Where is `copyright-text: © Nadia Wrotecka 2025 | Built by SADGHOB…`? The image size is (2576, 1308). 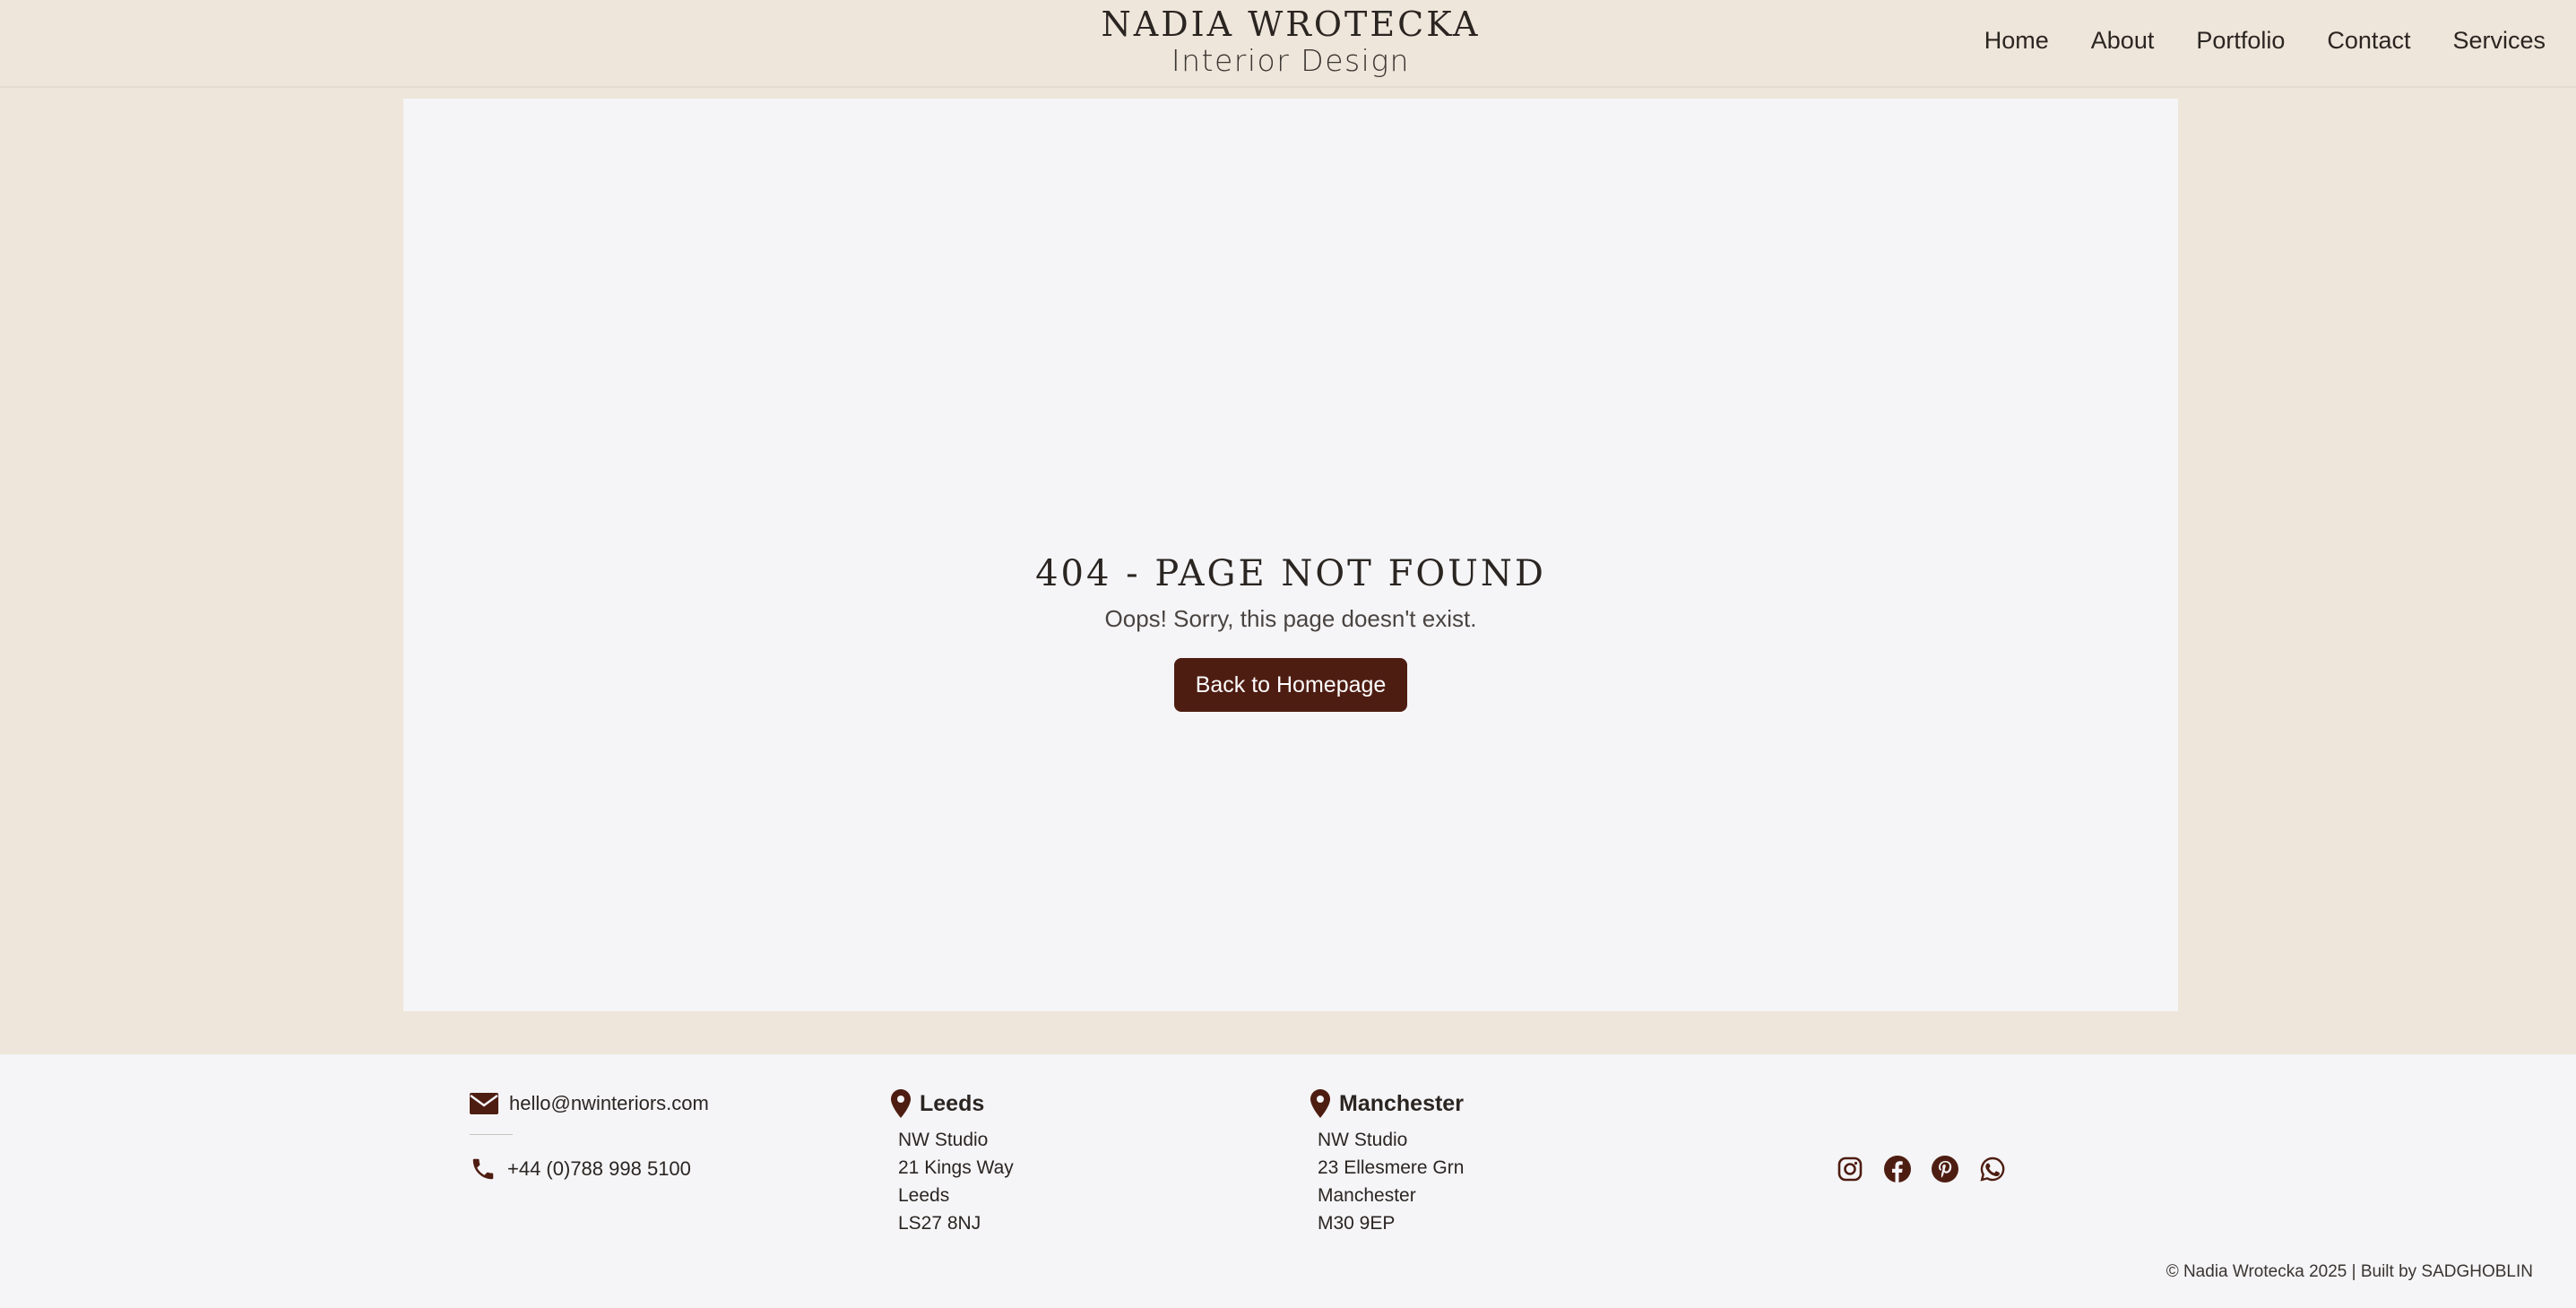
copyright-text: © Nadia Wrotecka 2025 | Built by SADGHOB… is located at coordinates (2349, 1271).